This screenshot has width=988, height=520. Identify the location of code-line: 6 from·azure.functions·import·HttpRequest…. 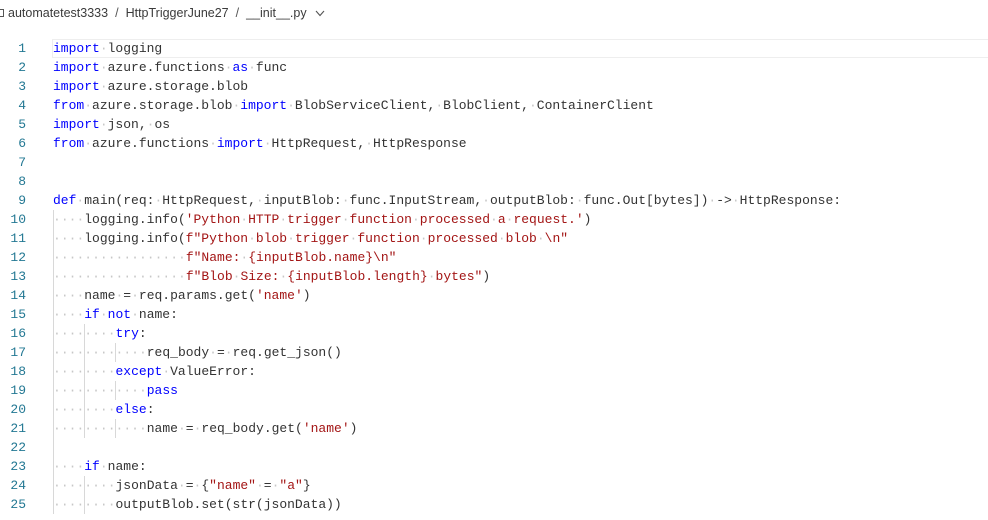
(494, 143).